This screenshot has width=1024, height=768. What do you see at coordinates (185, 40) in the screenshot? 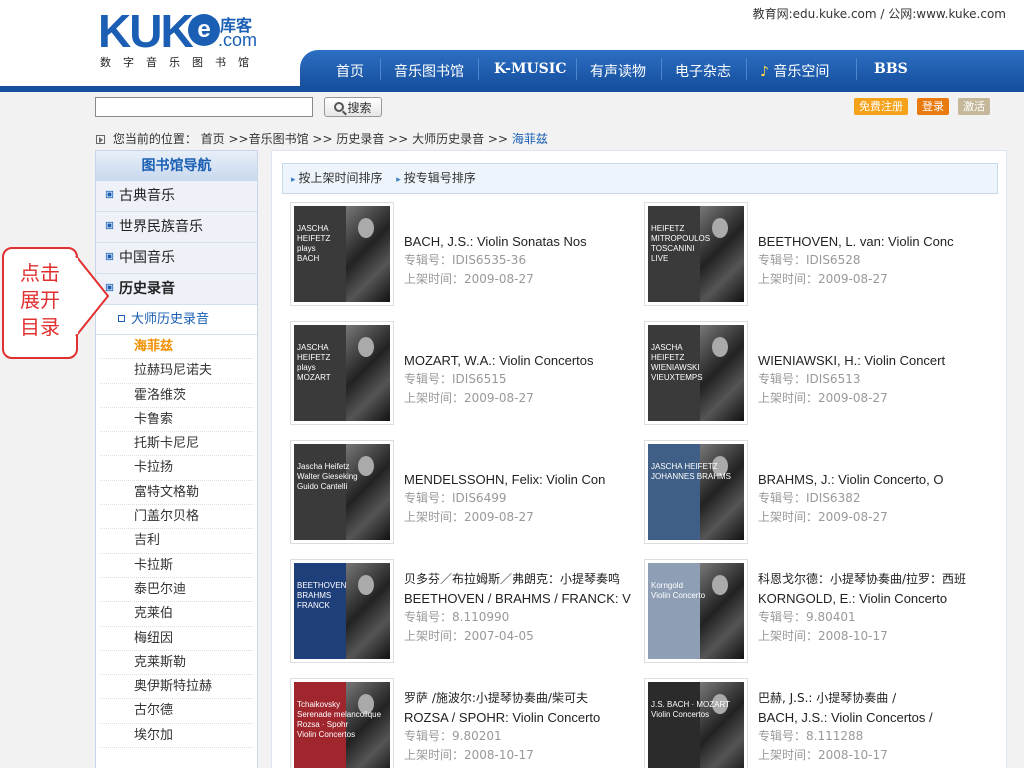
I see `site-logo: KUK e 库客 .com 数字音乐图书馆` at bounding box center [185, 40].